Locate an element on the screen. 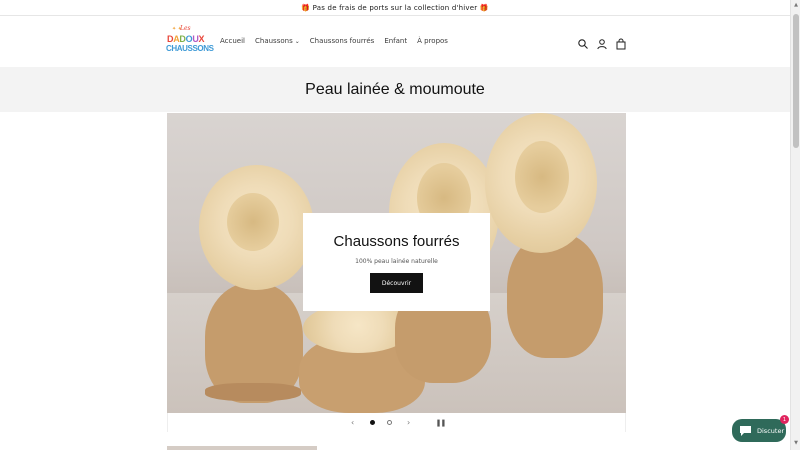  logo-dadoux: DADOUX is located at coordinates (186, 39).